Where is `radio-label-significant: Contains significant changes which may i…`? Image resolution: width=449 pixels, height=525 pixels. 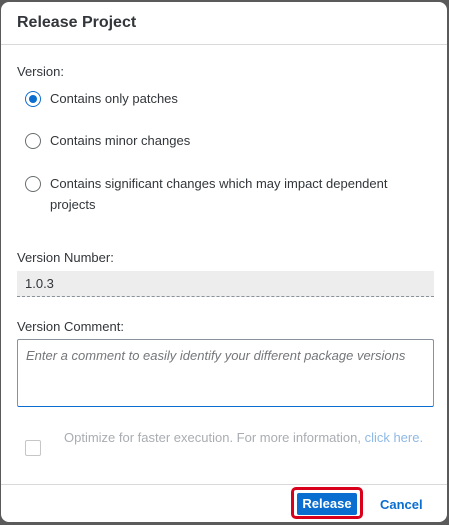 radio-label-significant: Contains significant changes which may i… is located at coordinates (219, 194).